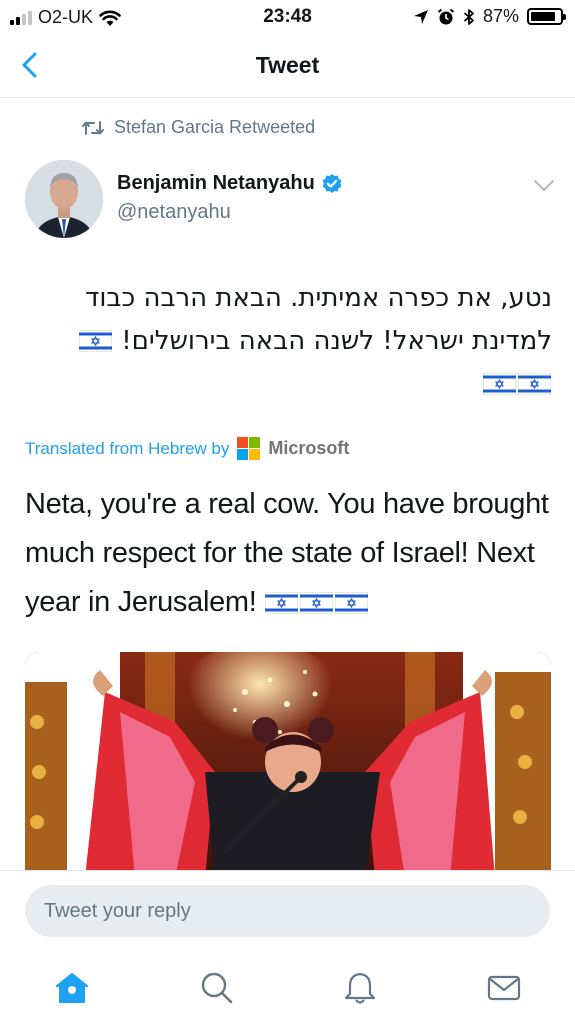 The width and height of the screenshot is (575, 1024). What do you see at coordinates (249, 448) in the screenshot?
I see `microsoft-logo-icon` at bounding box center [249, 448].